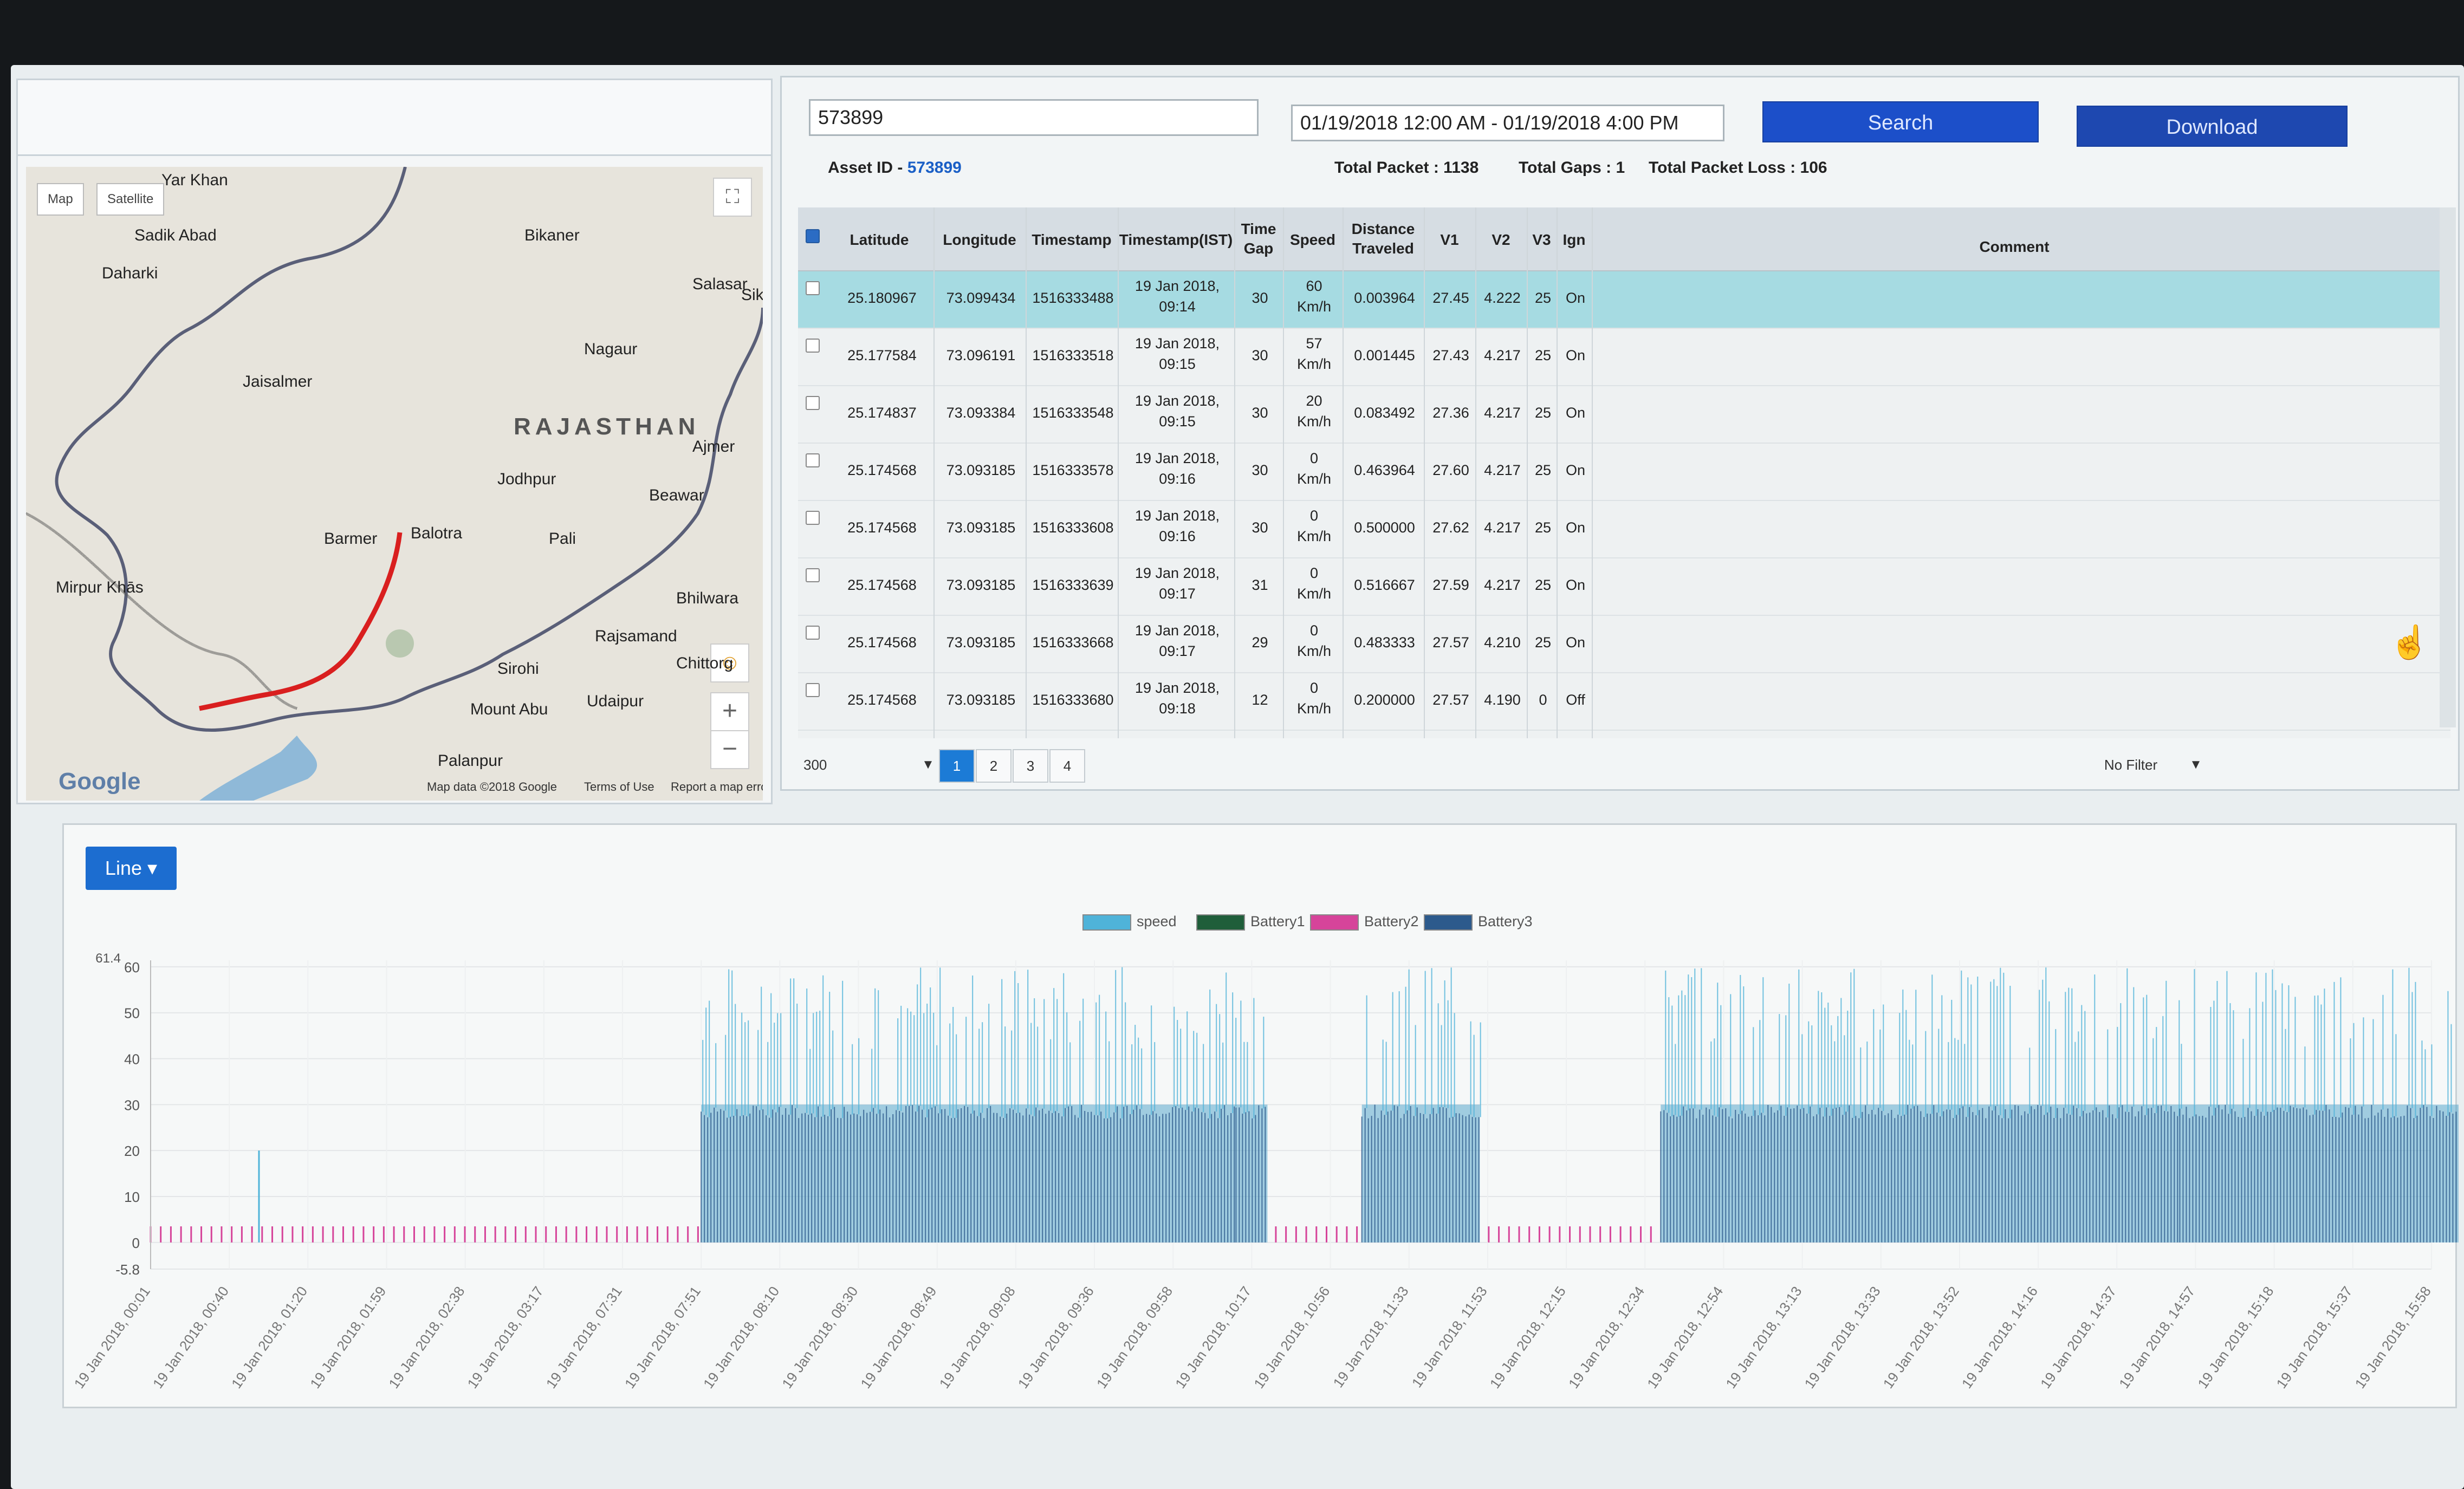 Image resolution: width=2464 pixels, height=1489 pixels. What do you see at coordinates (1177, 651) in the screenshot?
I see `cell-time: 09:17` at bounding box center [1177, 651].